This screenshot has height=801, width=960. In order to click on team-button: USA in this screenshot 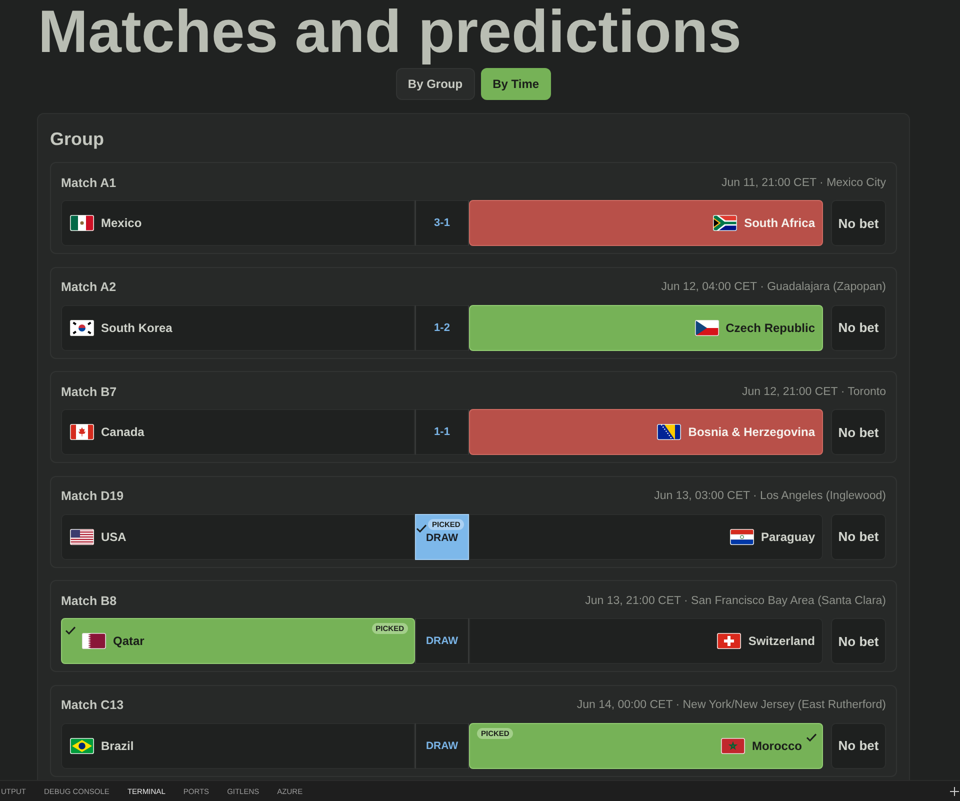, I will do `click(238, 537)`.